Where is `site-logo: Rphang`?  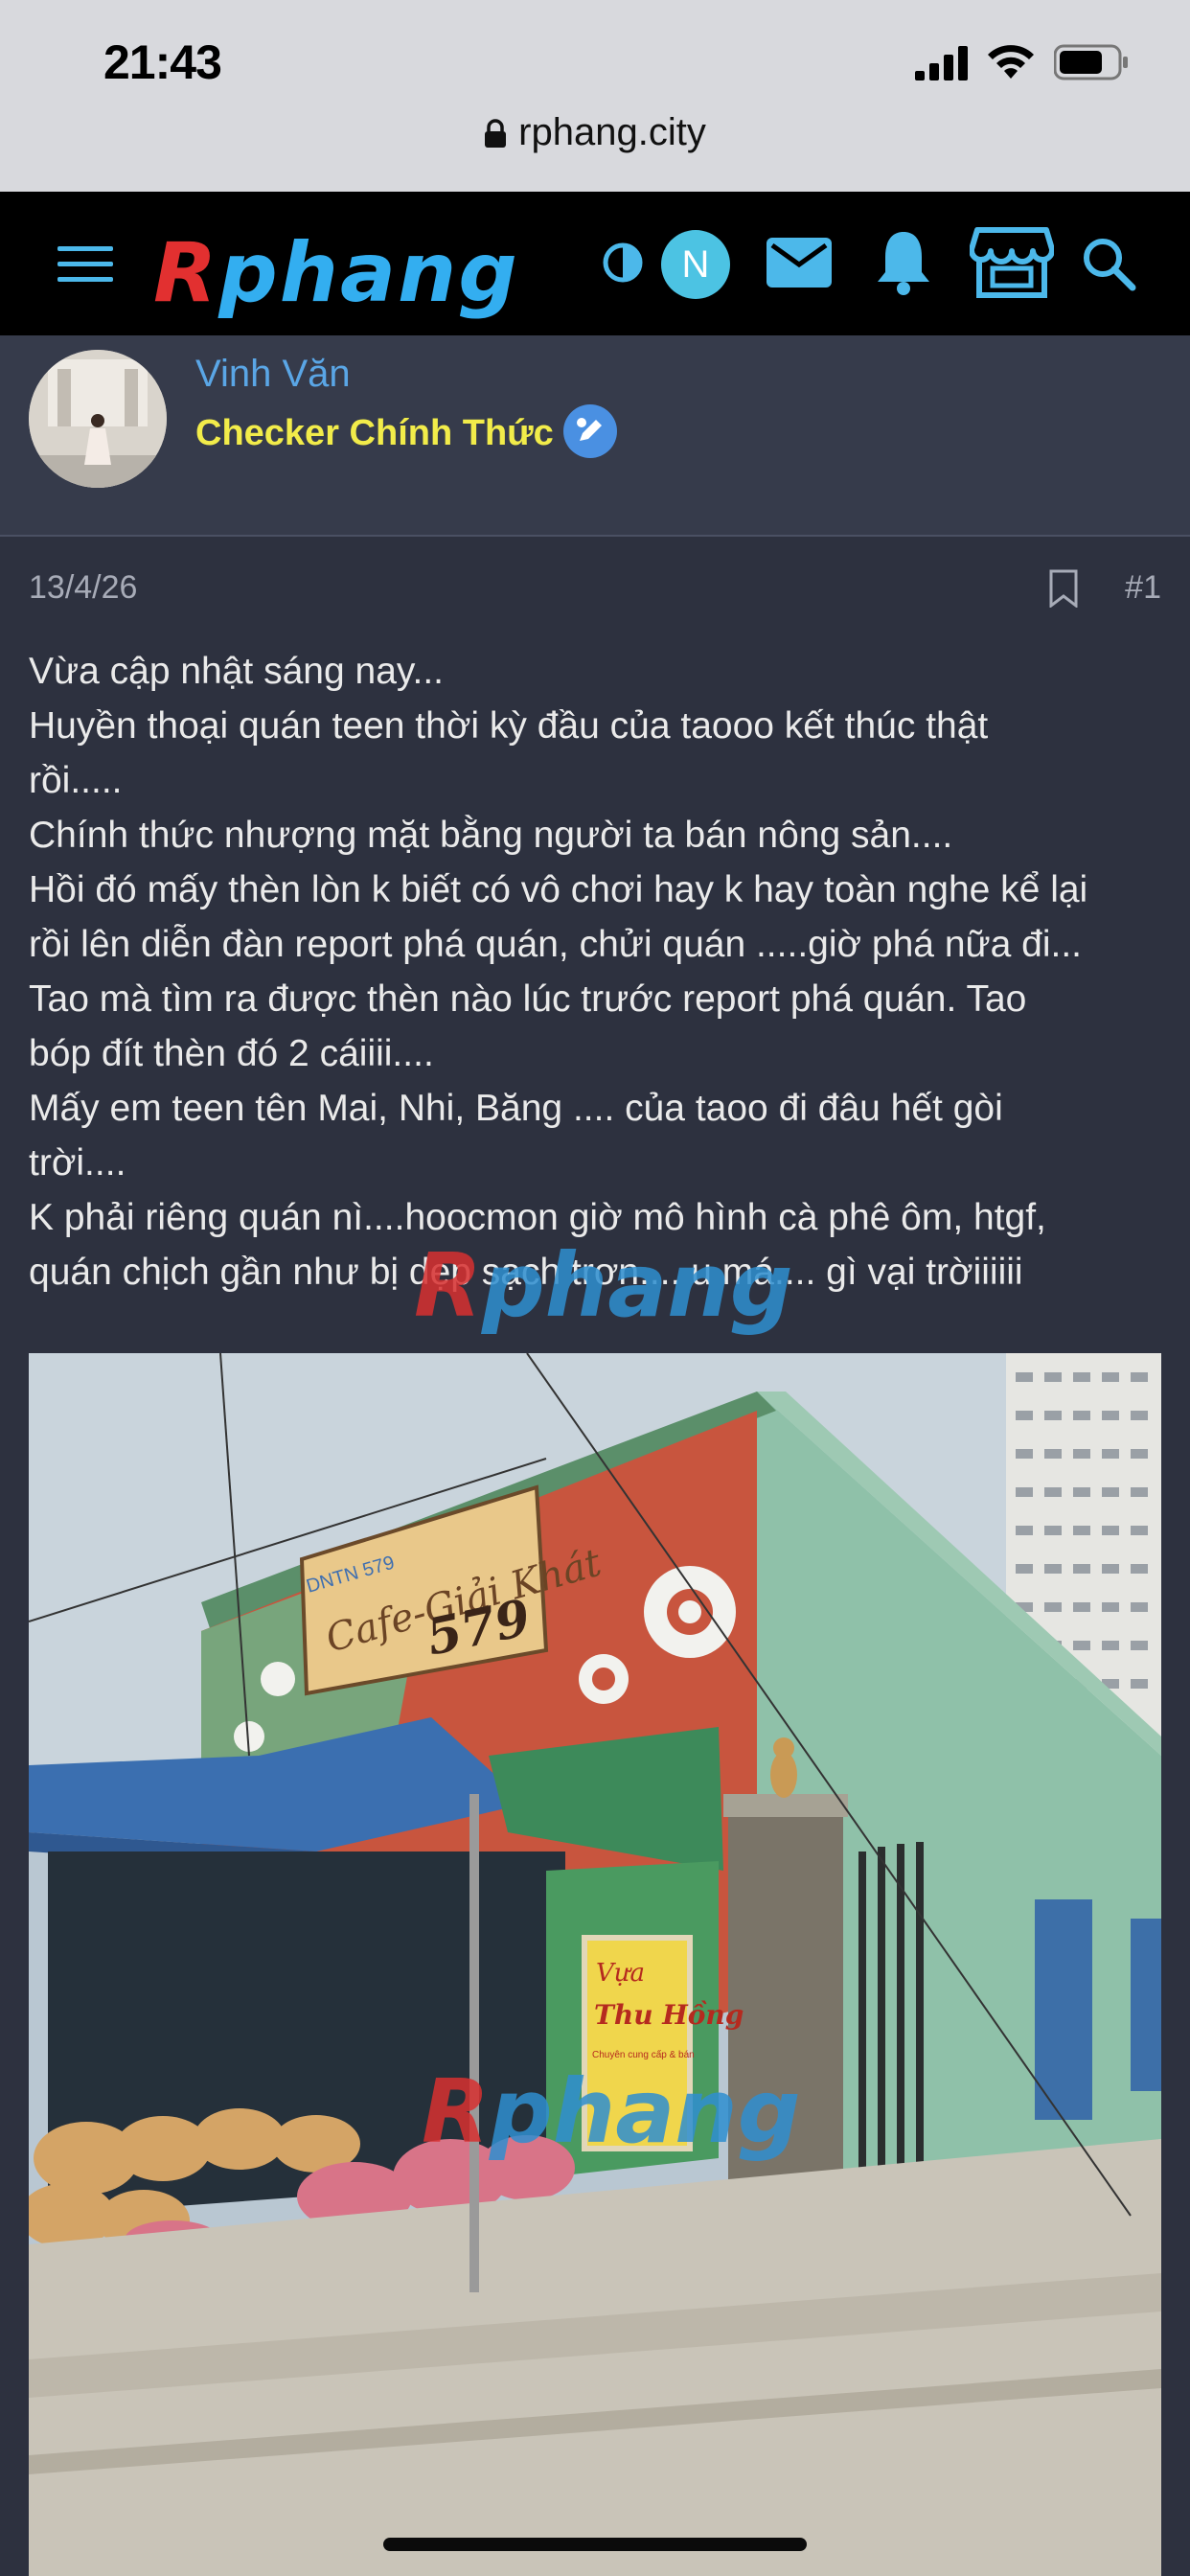 site-logo: Rphang is located at coordinates (336, 273).